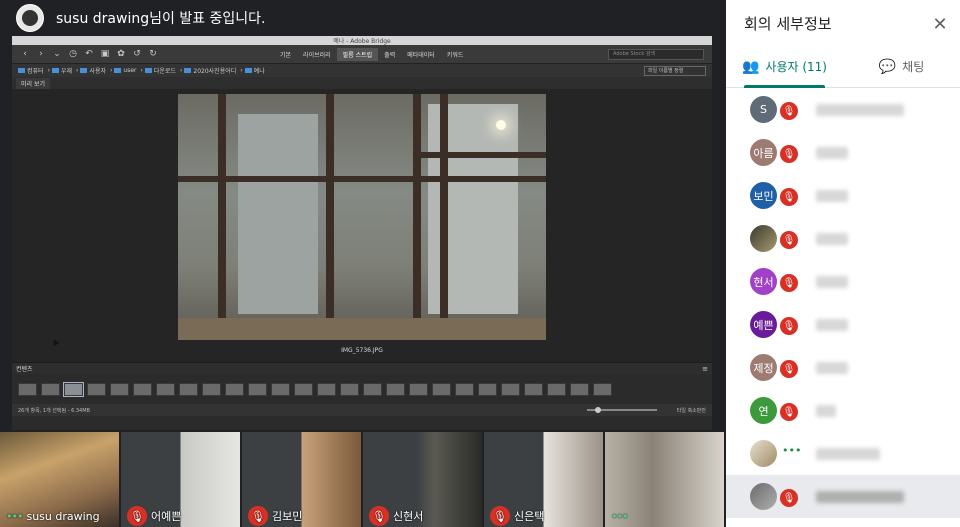  Describe the element at coordinates (153, 54) in the screenshot. I see `rotate-right-icon: ↻` at that location.